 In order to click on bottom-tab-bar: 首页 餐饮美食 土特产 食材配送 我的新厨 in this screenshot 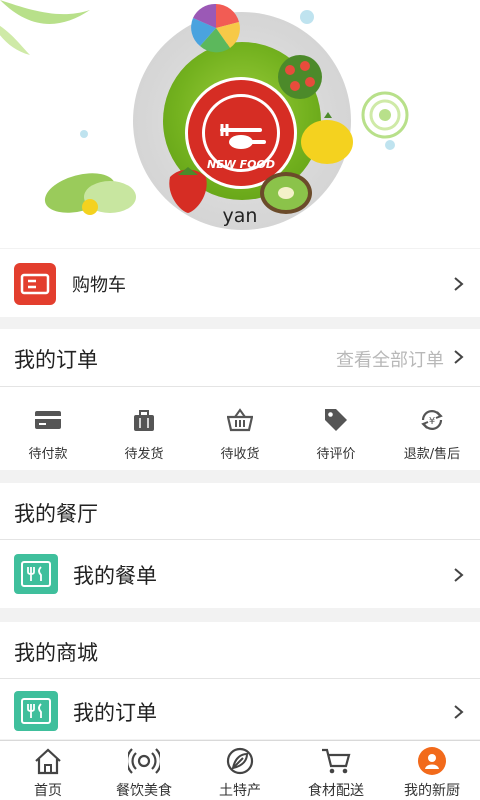, I will do `click(240, 770)`.